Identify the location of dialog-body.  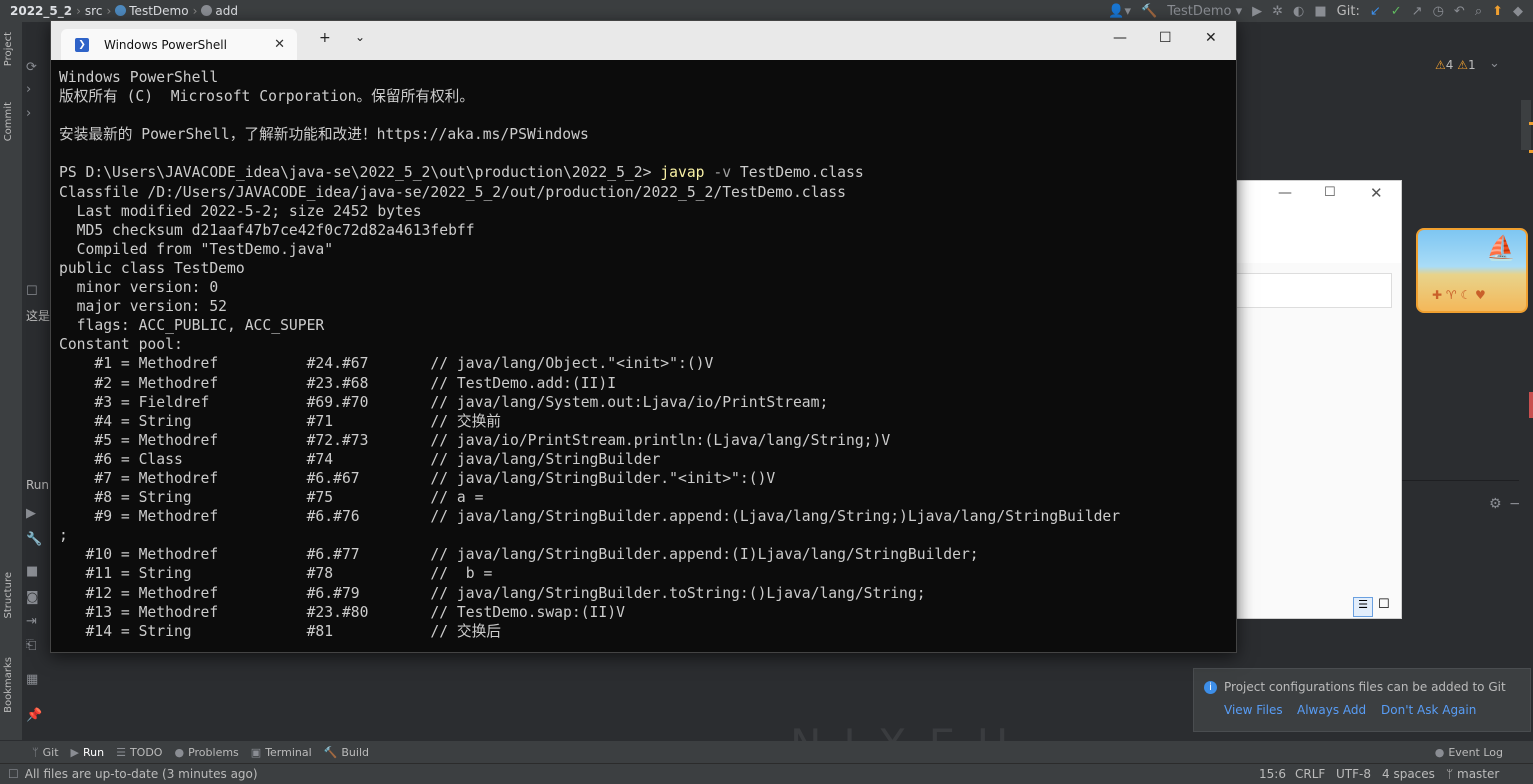
(1318, 440).